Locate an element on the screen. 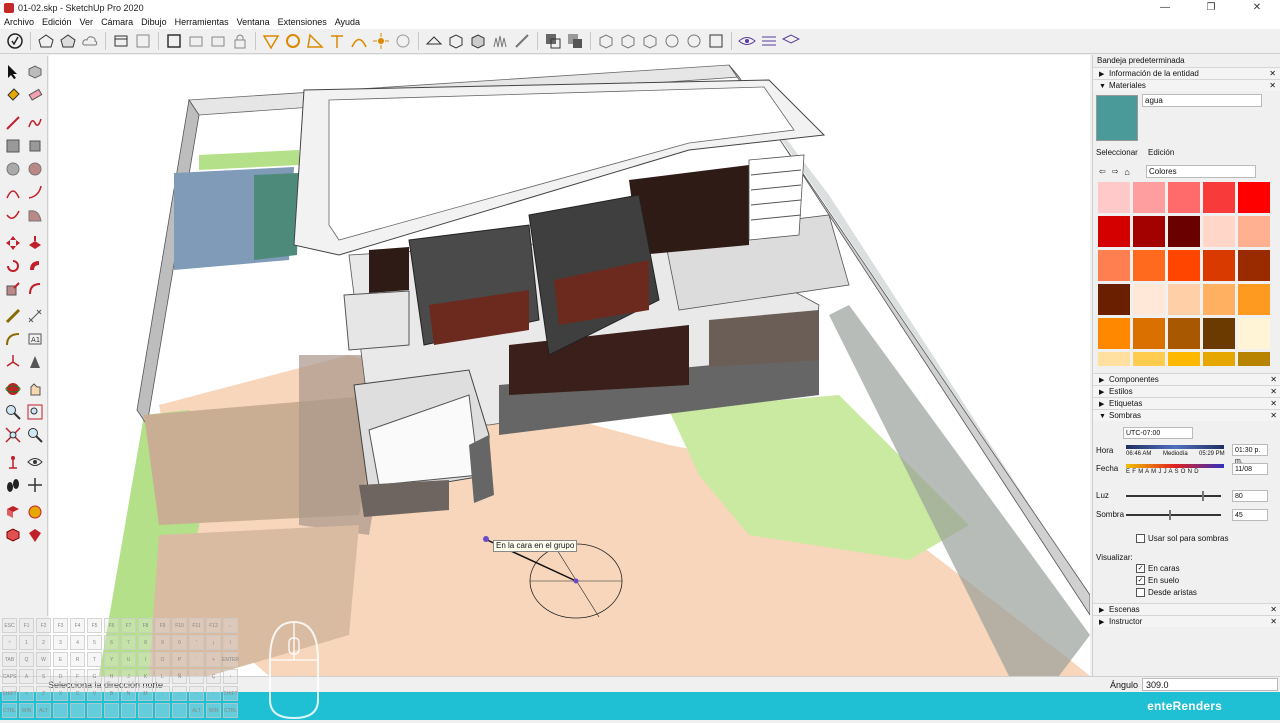  menu-extensiones: Extensiones is located at coordinates (302, 22).